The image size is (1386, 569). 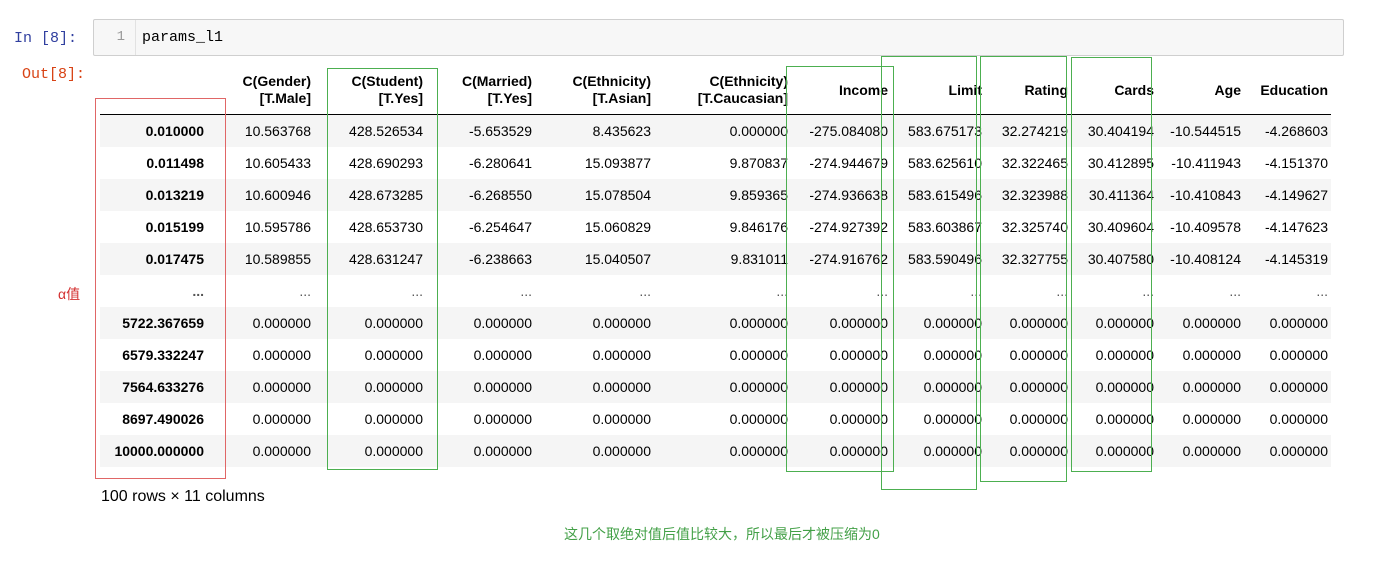 I want to click on cards-column-highlight-box, so click(x=1111, y=264).